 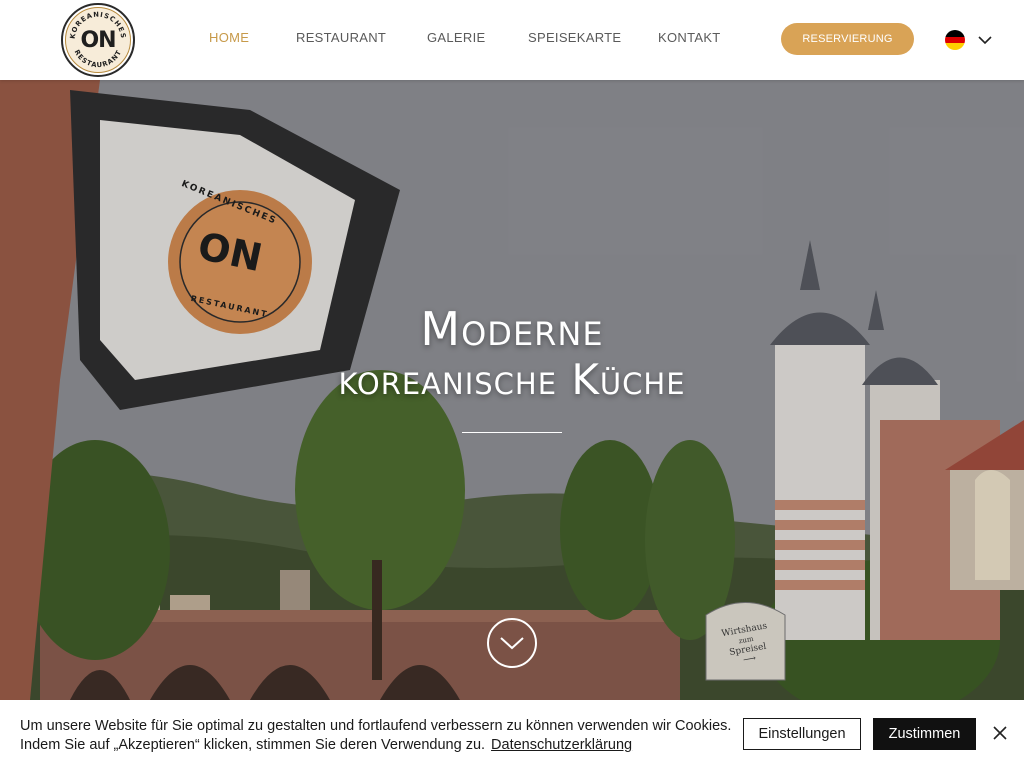 I want to click on logo-ring-top-text: KOREANISCHES, so click(x=98, y=25).